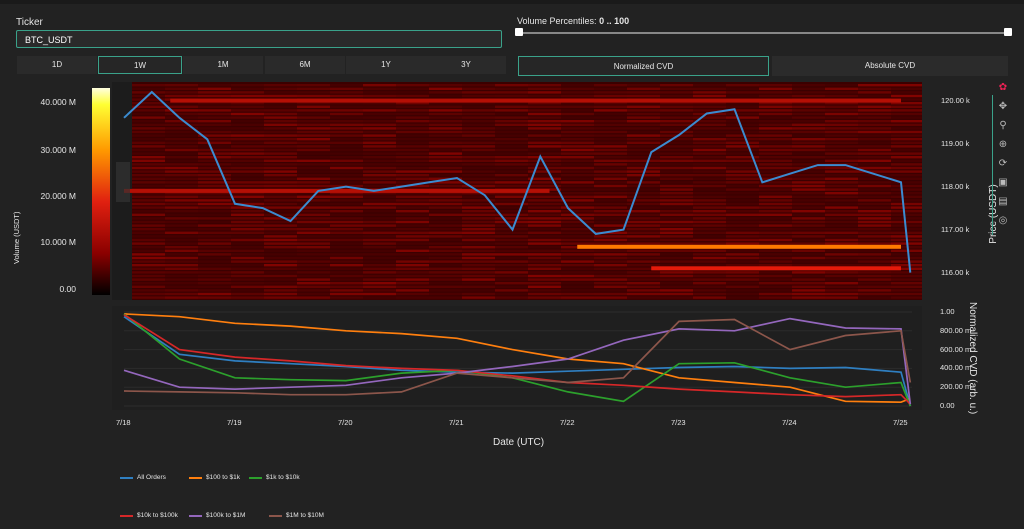  I want to click on price-tick: 119.00 k, so click(955, 143).